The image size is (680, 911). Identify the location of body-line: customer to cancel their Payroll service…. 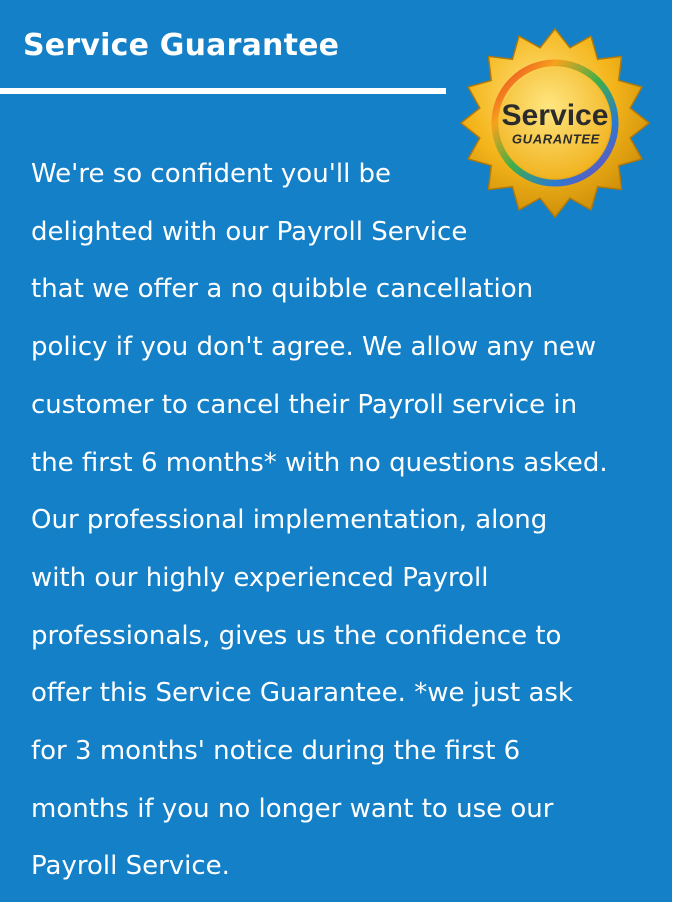
(304, 404).